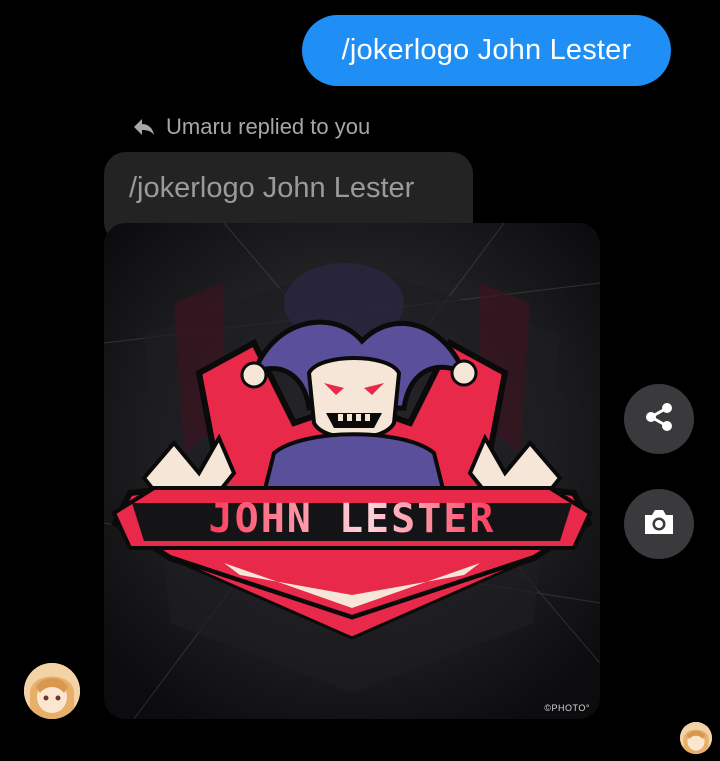 The height and width of the screenshot is (761, 720). I want to click on sender-avatar, so click(52, 691).